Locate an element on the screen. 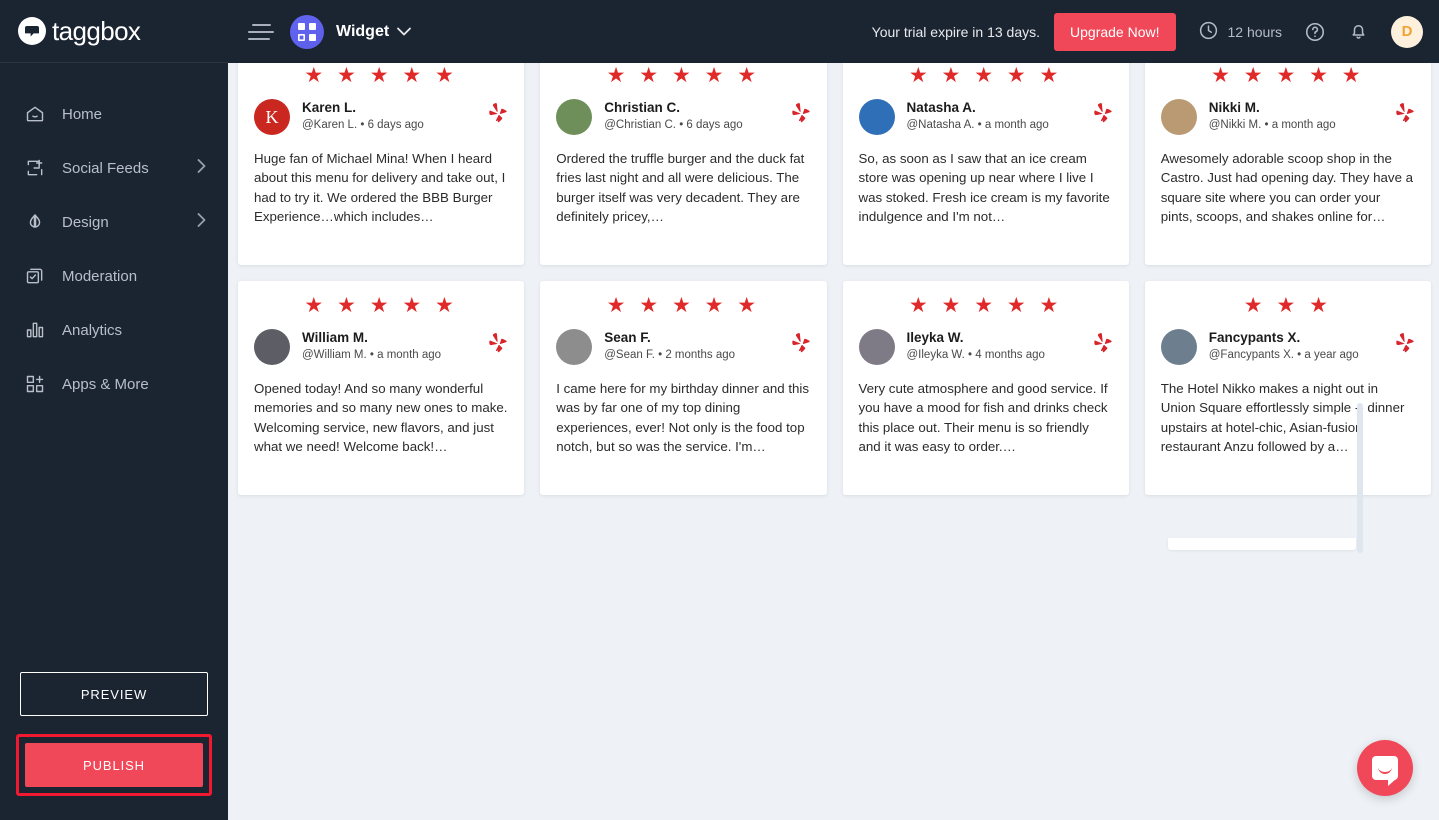  sidebar-item-analytics: Analytics is located at coordinates (114, 330).